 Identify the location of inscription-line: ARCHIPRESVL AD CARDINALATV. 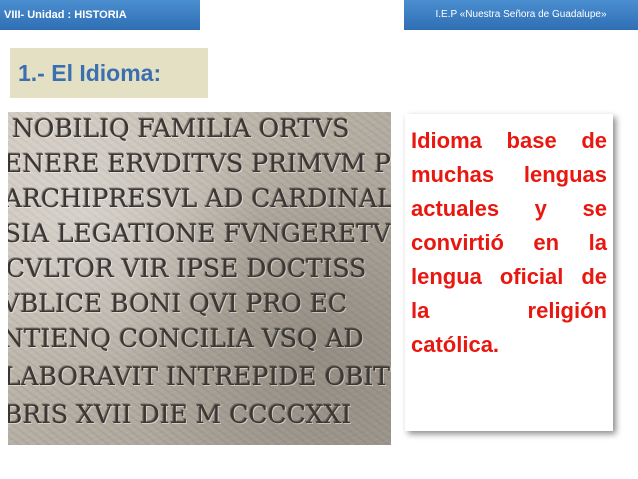
(199, 198).